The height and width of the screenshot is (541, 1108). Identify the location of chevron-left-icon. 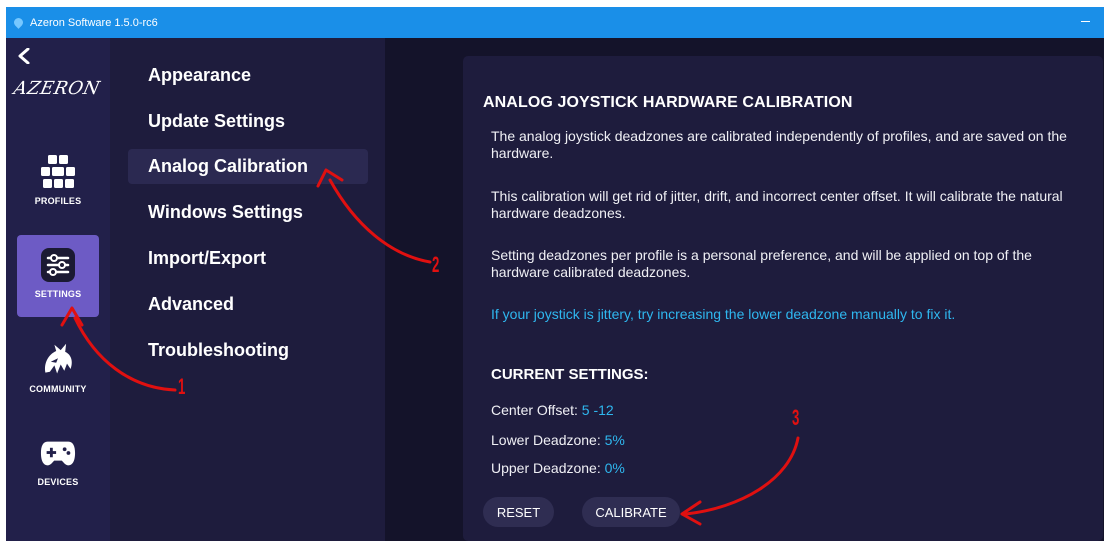
(24, 56).